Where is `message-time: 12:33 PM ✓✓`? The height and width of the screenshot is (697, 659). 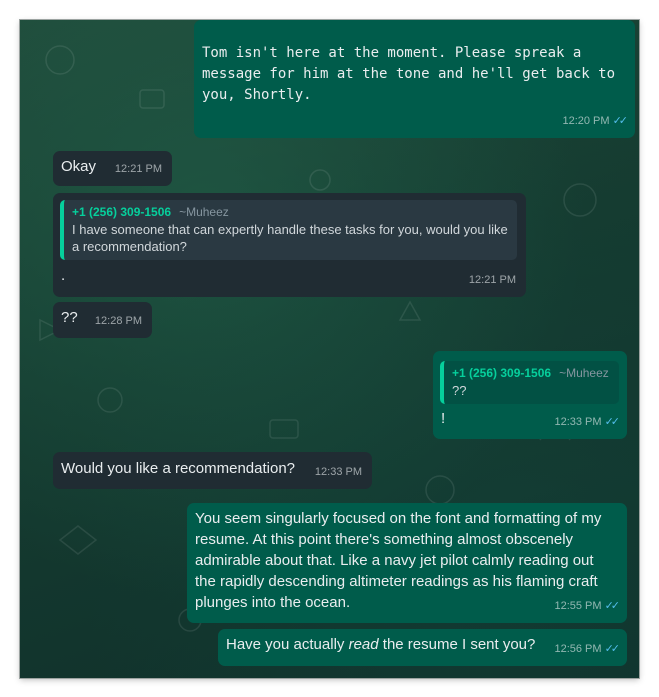 message-time: 12:33 PM ✓✓ is located at coordinates (587, 422).